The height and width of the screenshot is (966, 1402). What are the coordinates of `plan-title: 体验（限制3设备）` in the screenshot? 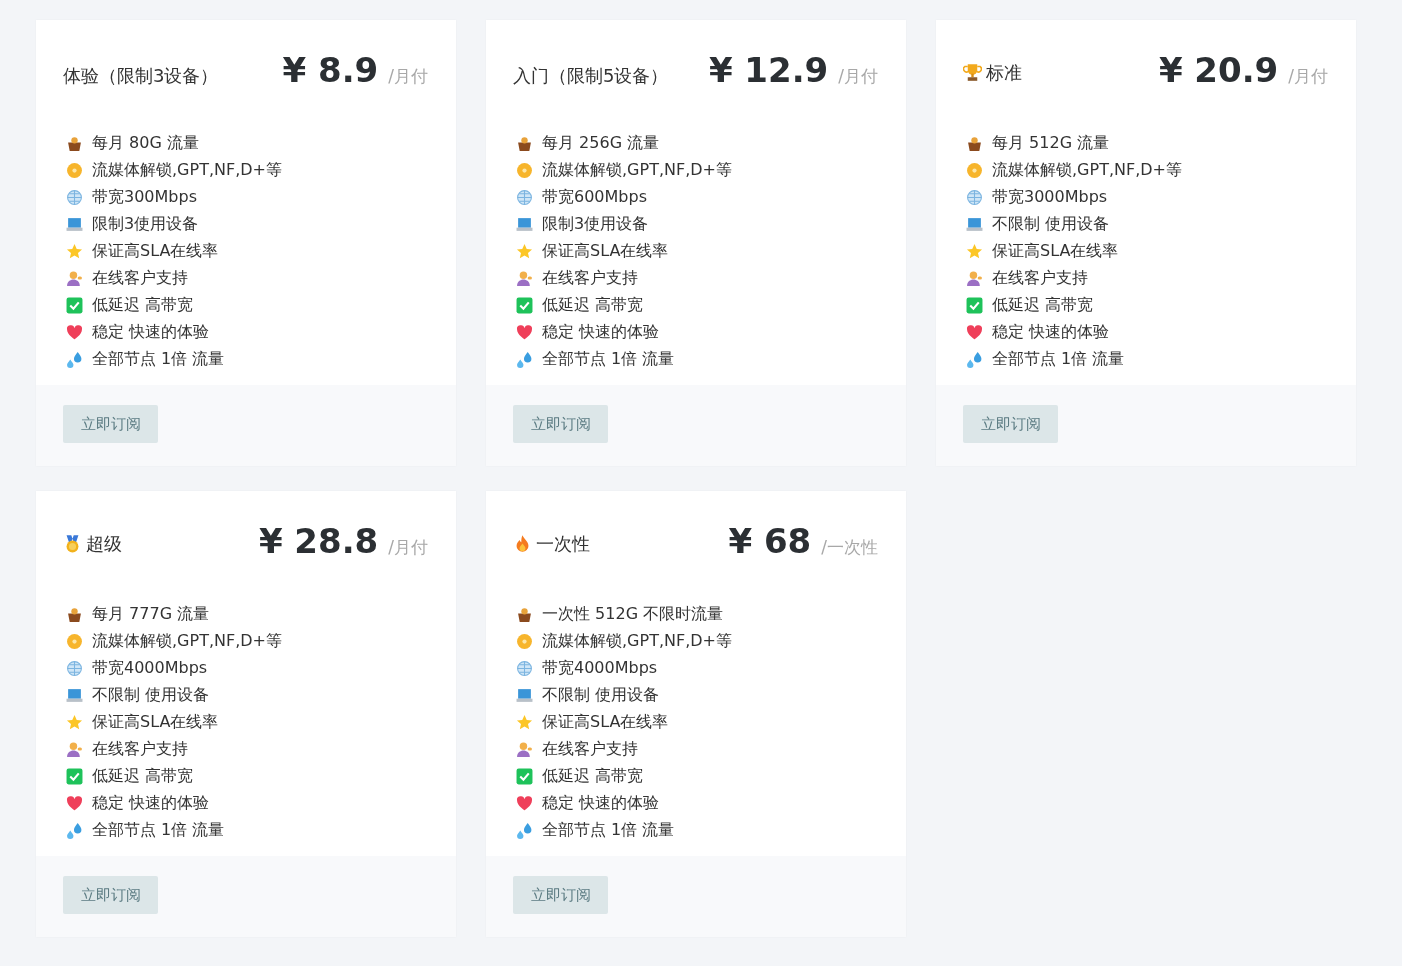 It's located at (141, 76).